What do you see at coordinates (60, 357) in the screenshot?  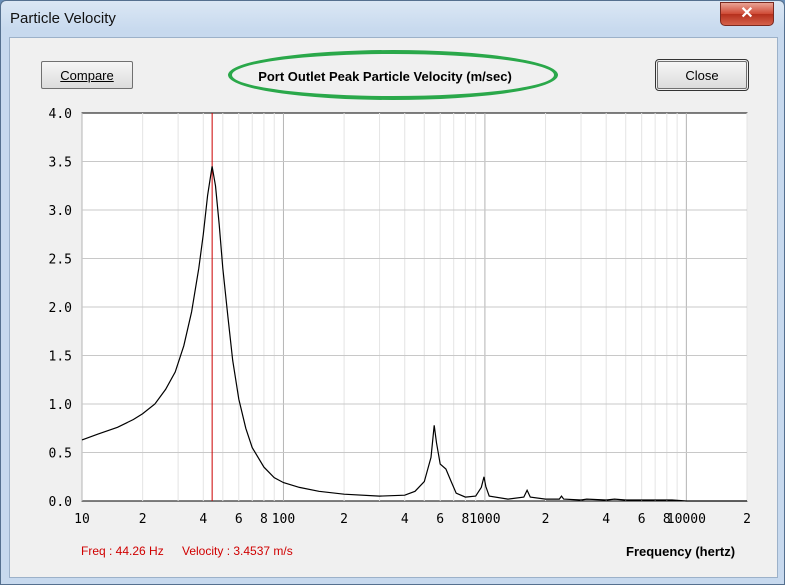 I see `y-tick-label: 1.5` at bounding box center [60, 357].